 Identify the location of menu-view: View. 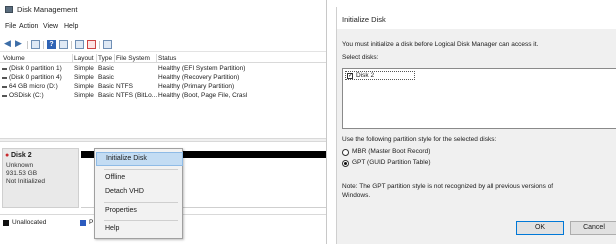
(50, 26).